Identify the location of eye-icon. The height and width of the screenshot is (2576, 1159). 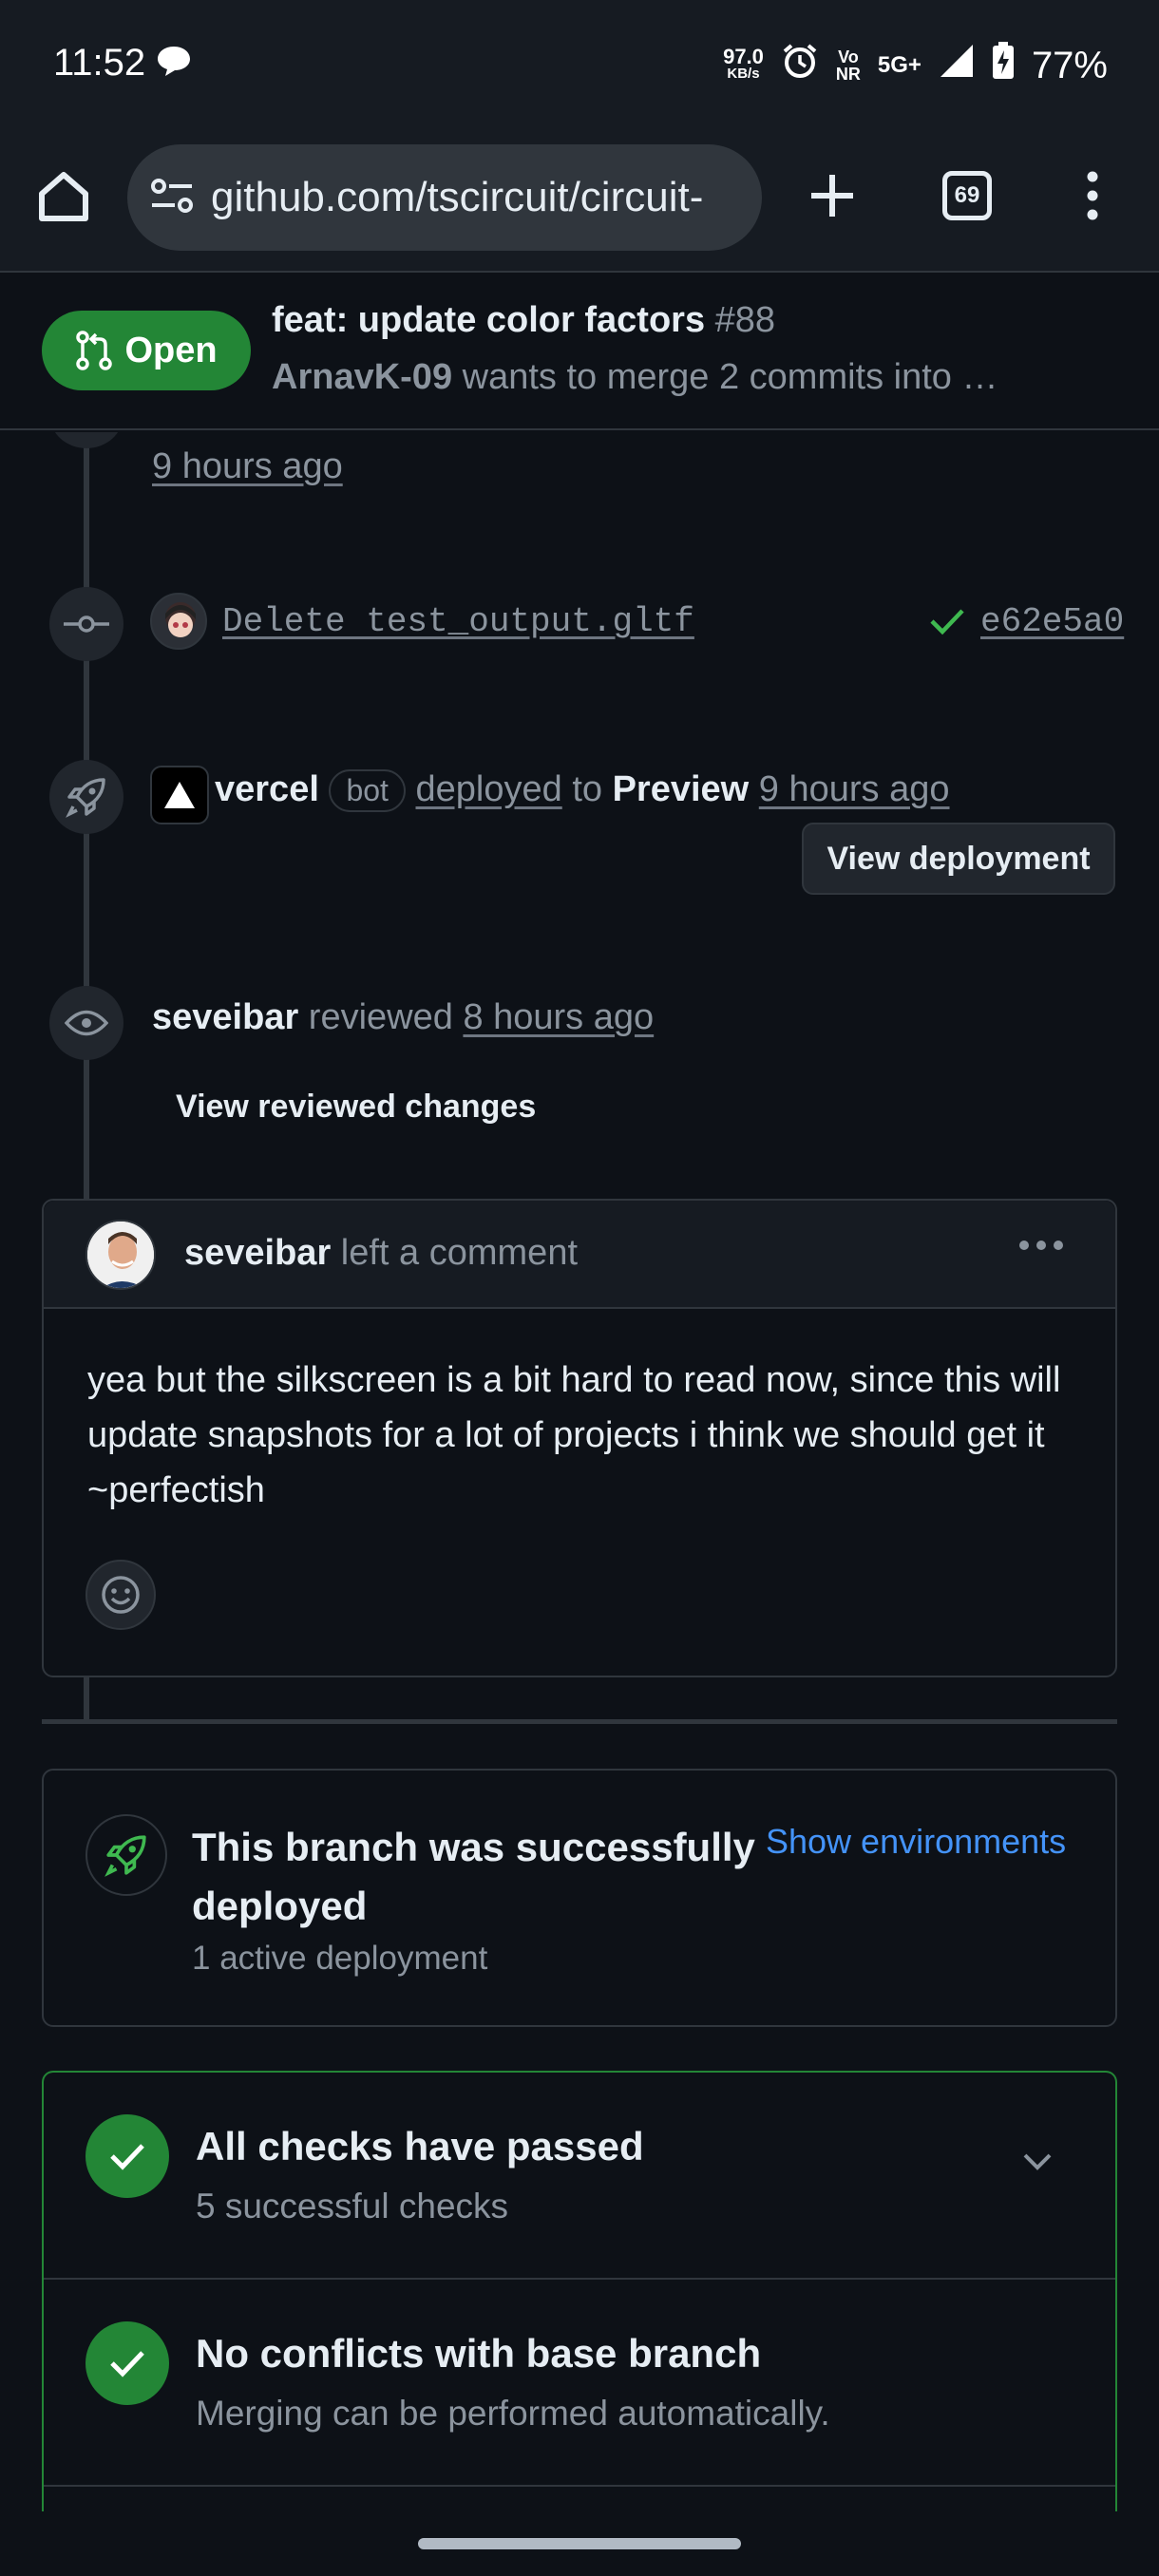
(86, 1023).